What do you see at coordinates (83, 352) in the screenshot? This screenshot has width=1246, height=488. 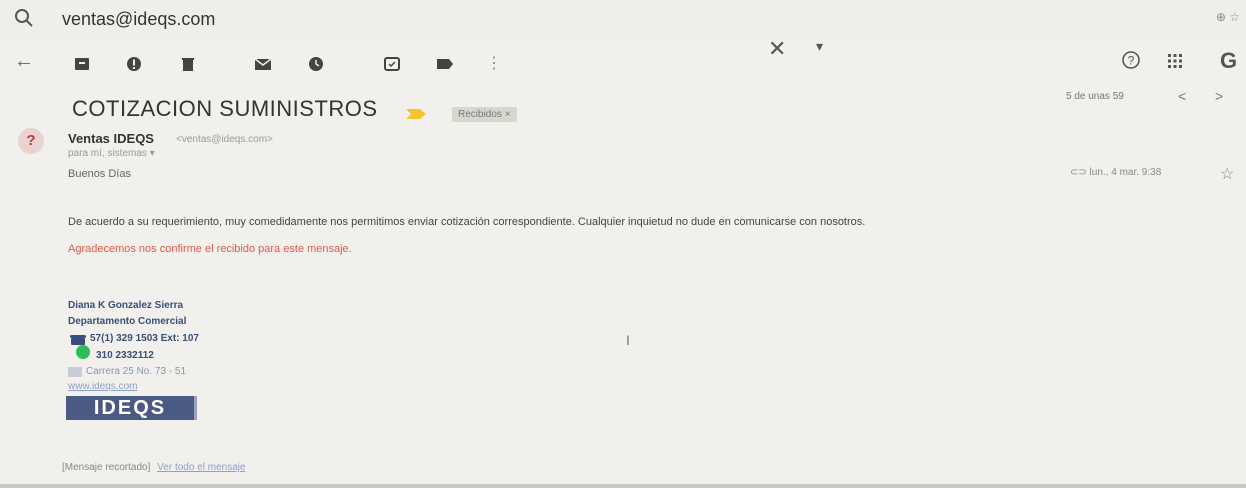 I see `whatsapp-icon` at bounding box center [83, 352].